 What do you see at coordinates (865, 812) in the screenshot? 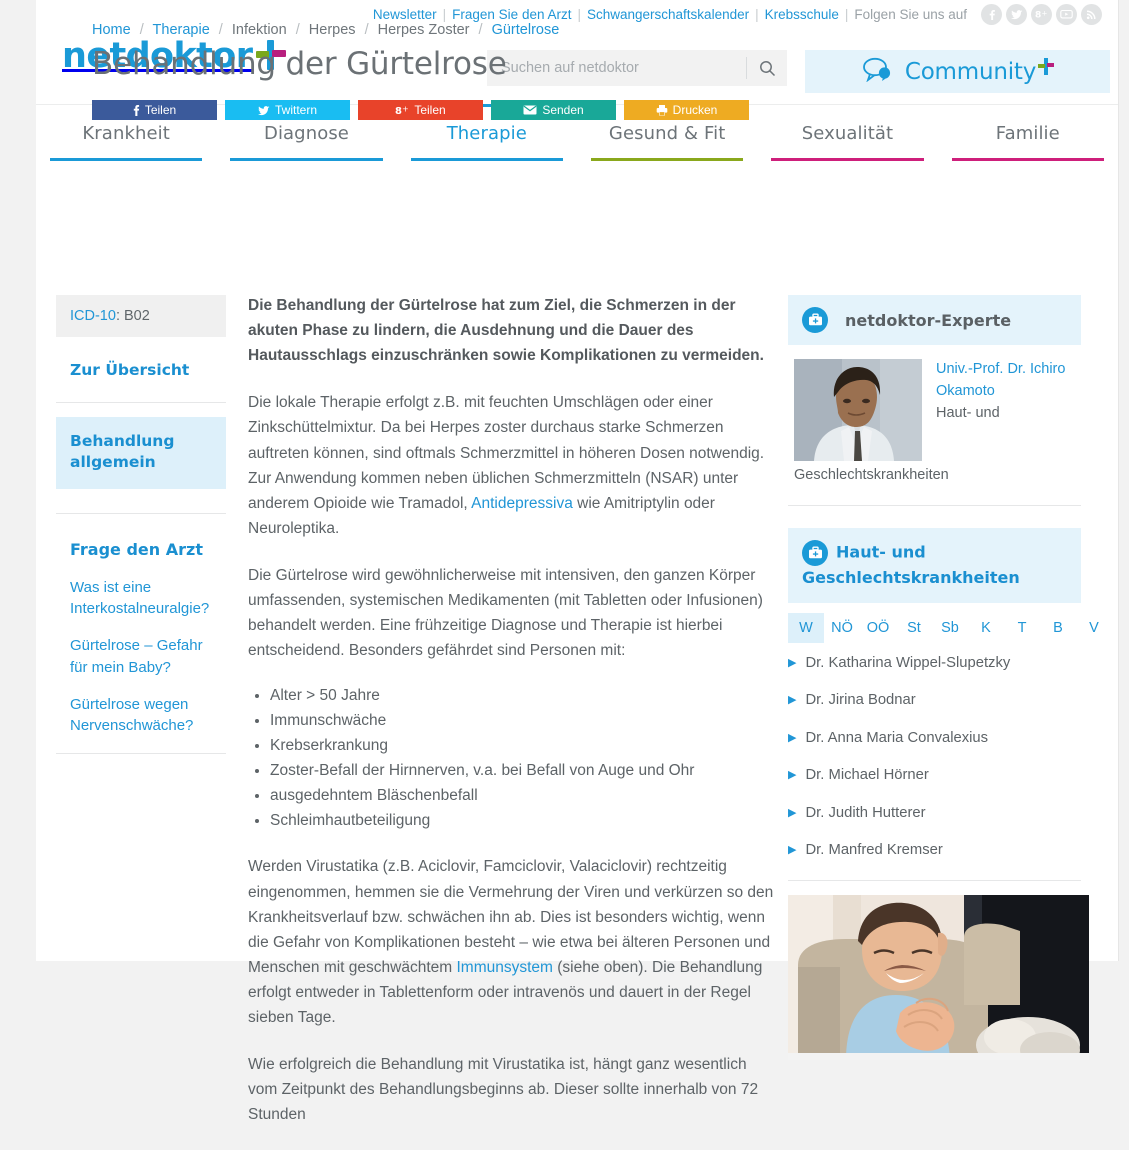
I see `doctor-name: Dr. Judith Hutterer` at bounding box center [865, 812].